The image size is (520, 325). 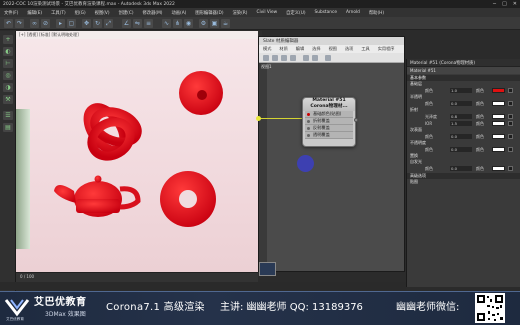 I want to click on layer-explorer-icon: ▤, so click(x=8, y=127).